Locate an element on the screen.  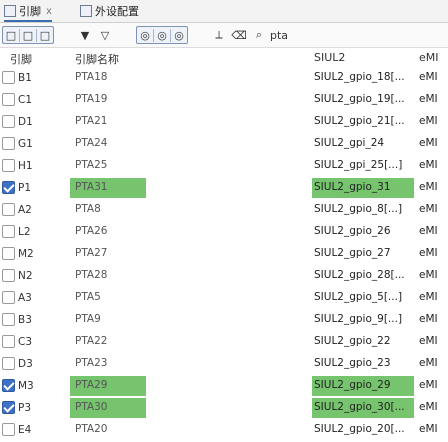
siul2-function: SIUL2_gpio_8[...] is located at coordinates (364, 209).